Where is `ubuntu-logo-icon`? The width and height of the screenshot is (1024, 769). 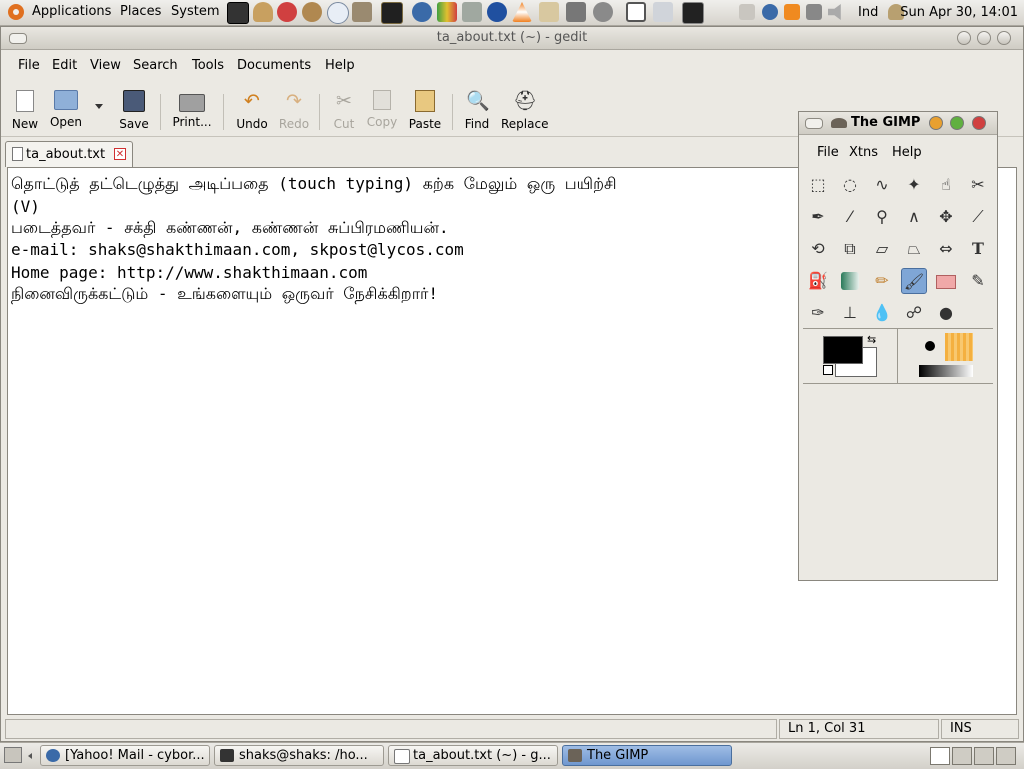 ubuntu-logo-icon is located at coordinates (16, 12).